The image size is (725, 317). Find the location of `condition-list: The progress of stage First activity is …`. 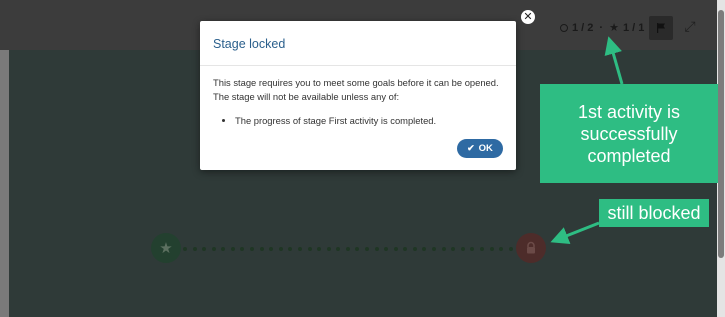

condition-list: The progress of stage First activity is … is located at coordinates (358, 121).